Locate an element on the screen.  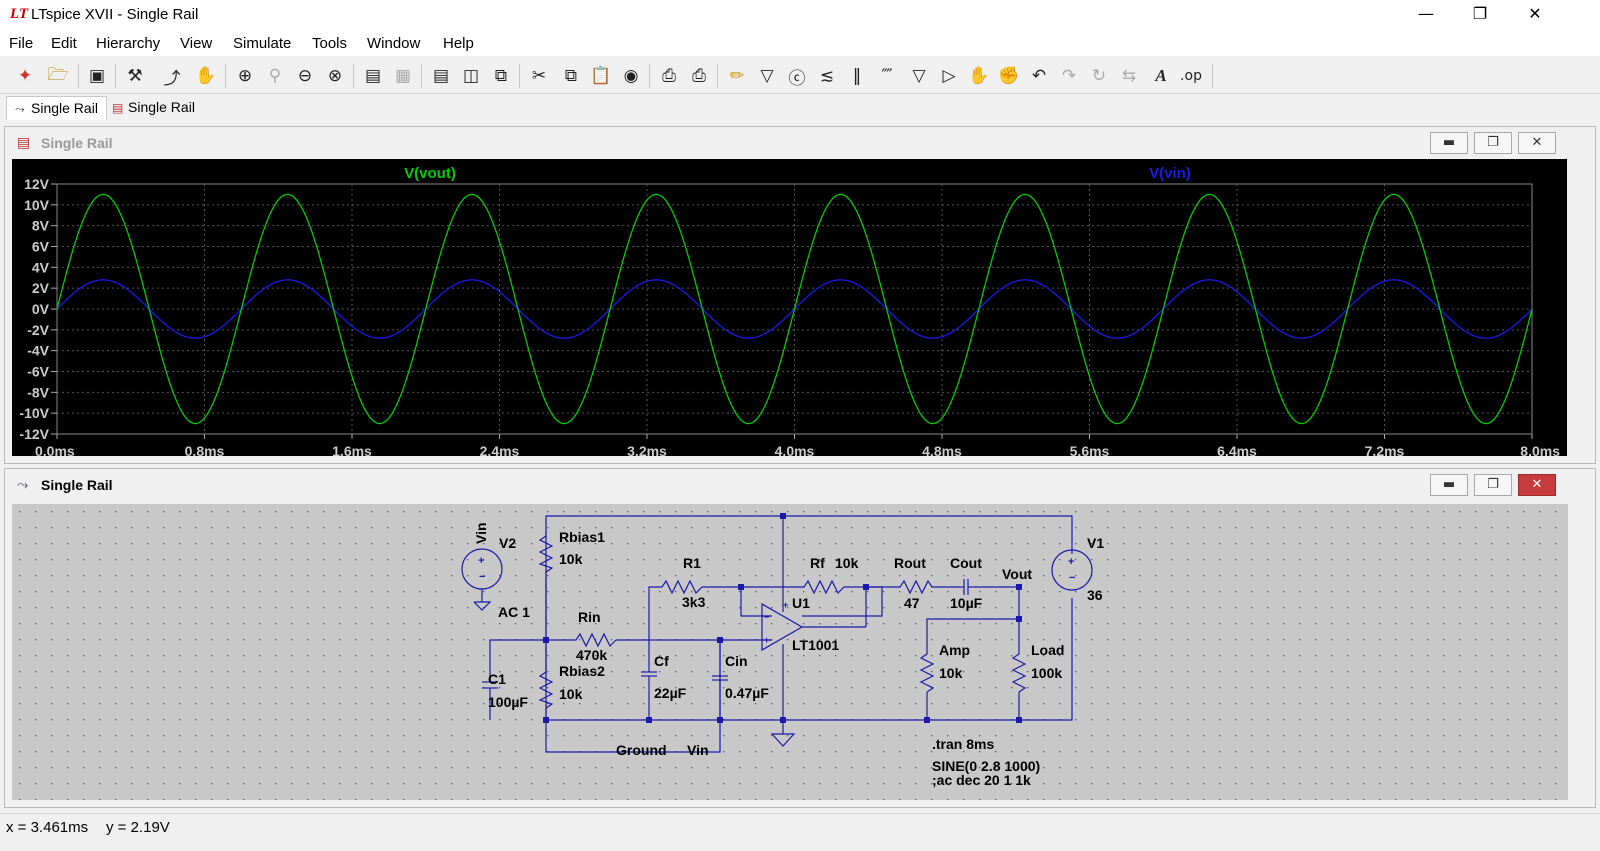
x-tick-label: 0.0ms is located at coordinates (55, 449).